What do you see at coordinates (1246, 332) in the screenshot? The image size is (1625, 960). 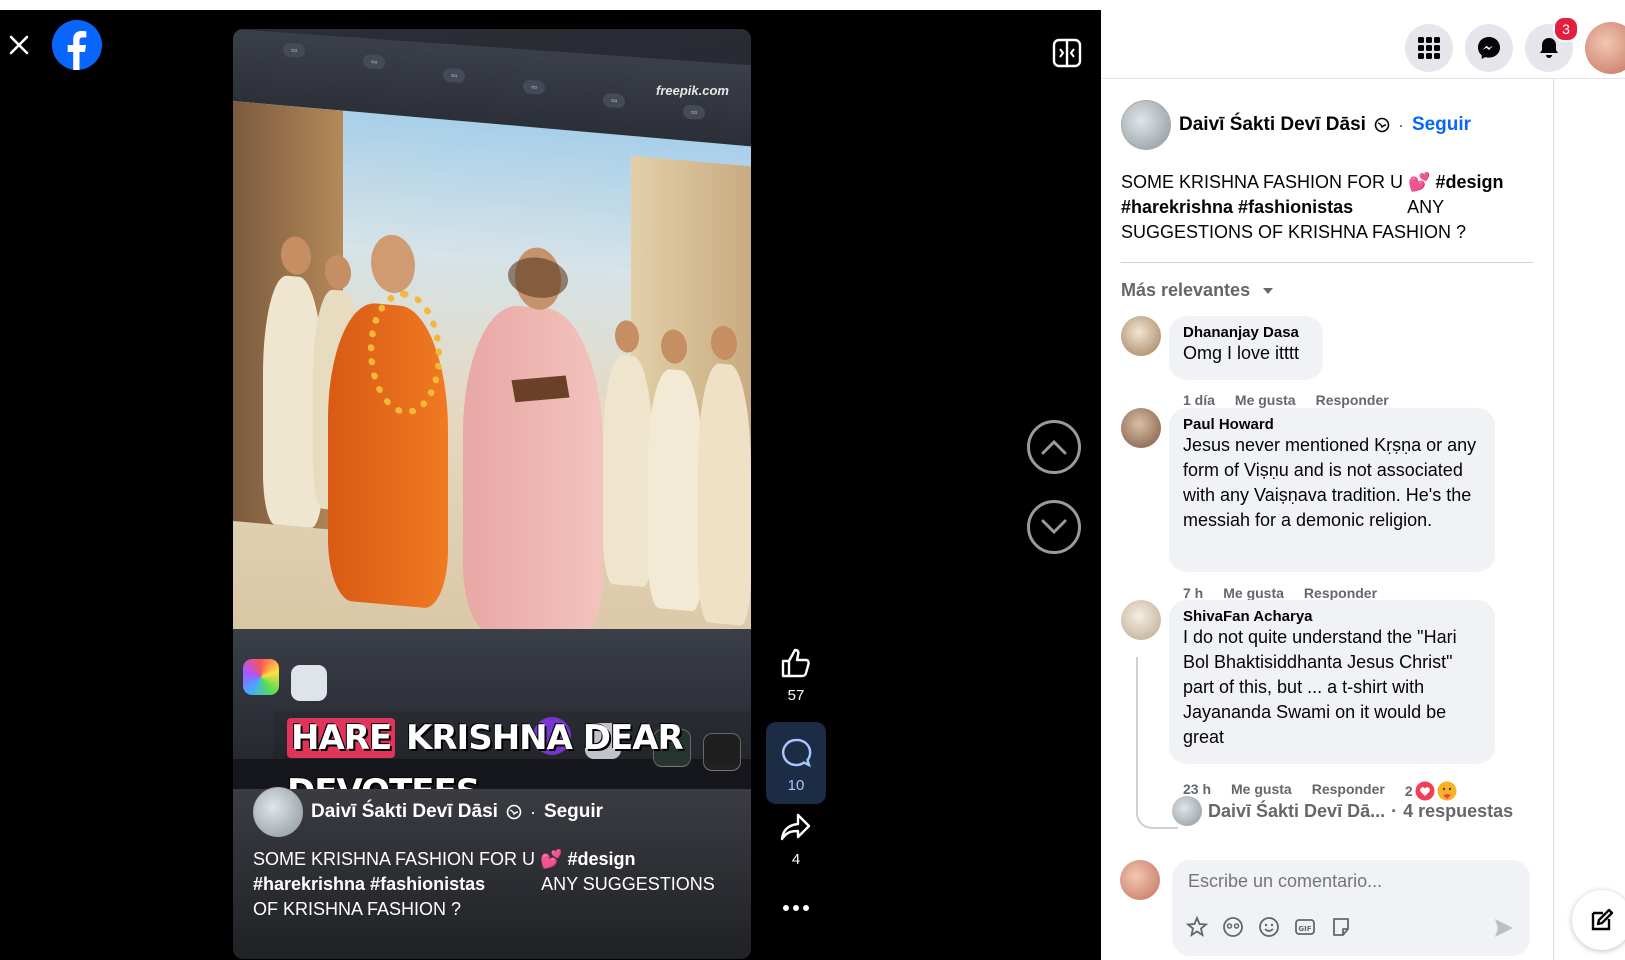 I see `commenter-name: Dhananjay Dasa` at bounding box center [1246, 332].